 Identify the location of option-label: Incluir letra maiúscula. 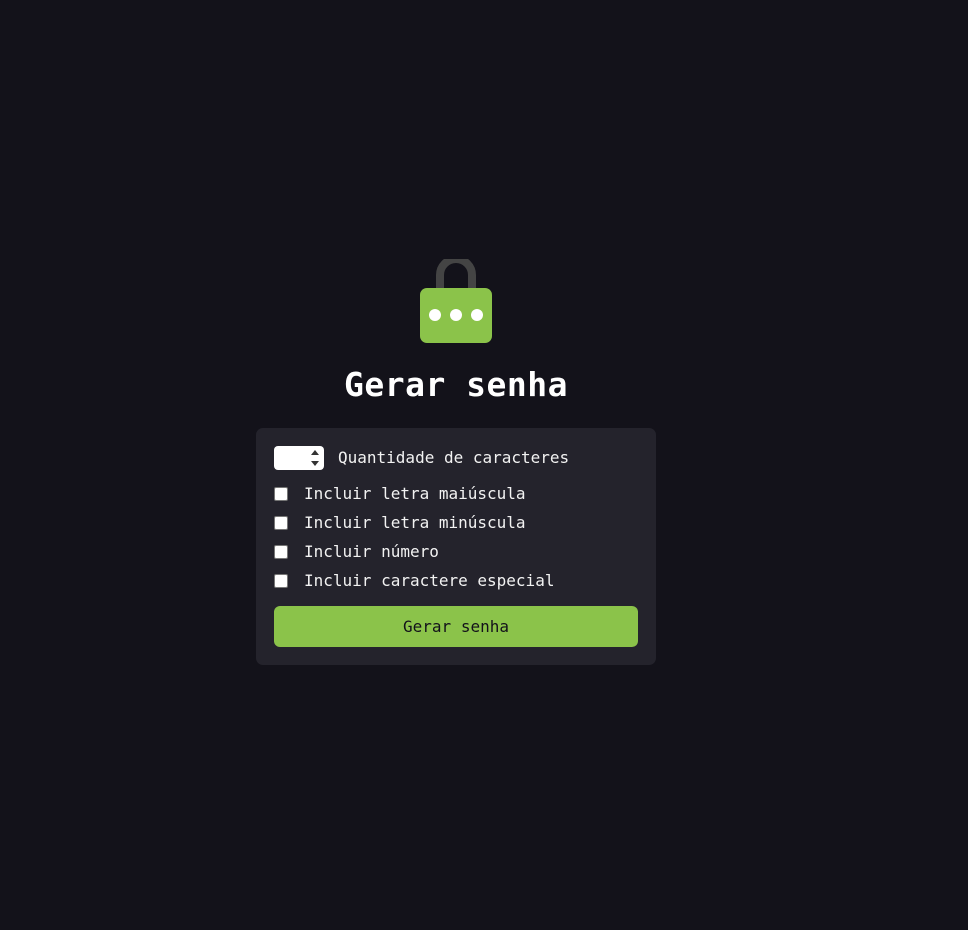
(415, 493).